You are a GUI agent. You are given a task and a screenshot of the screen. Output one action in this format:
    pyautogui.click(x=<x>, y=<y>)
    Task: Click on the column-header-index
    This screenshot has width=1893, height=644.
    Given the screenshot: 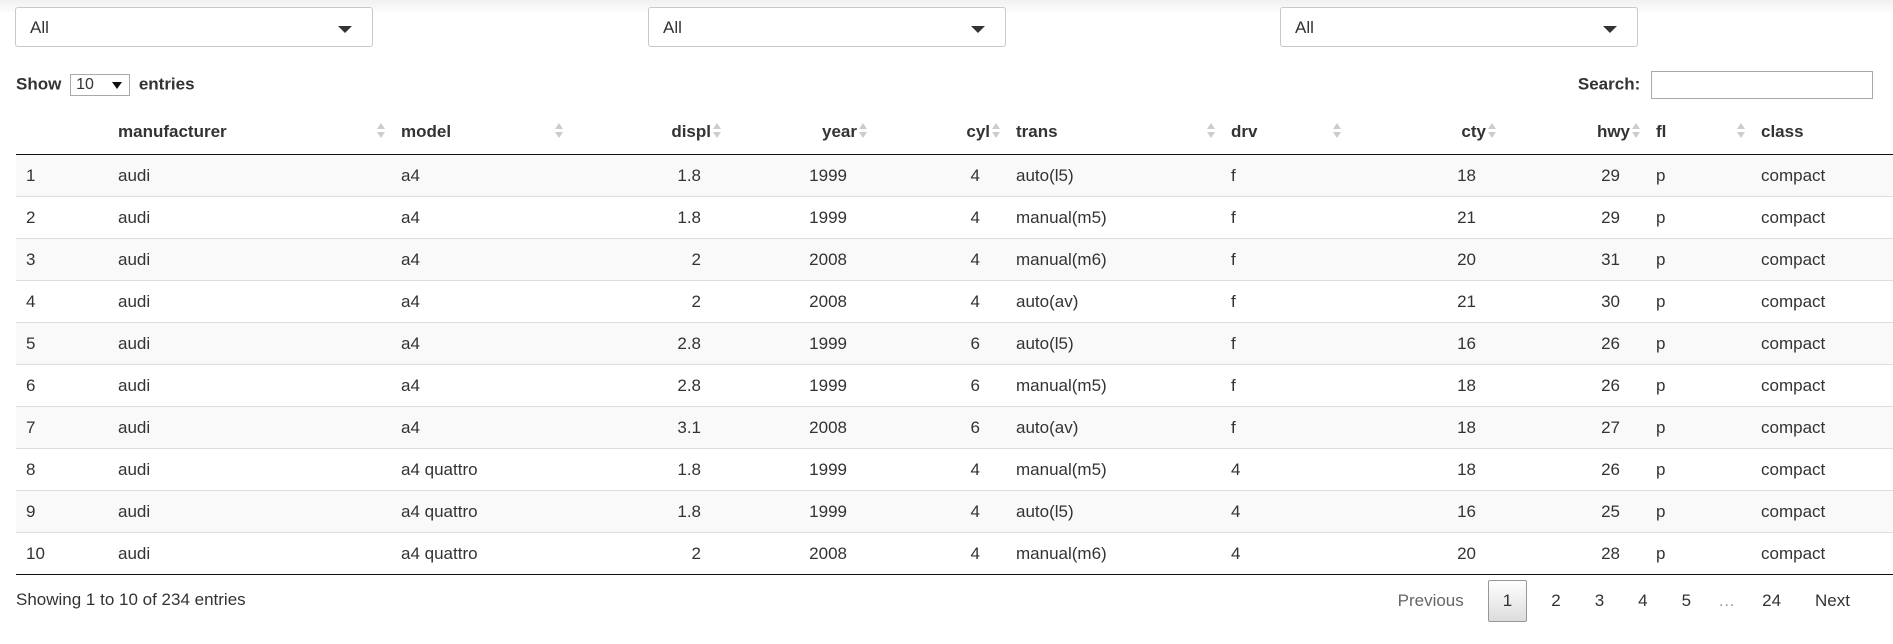 What is the action you would take?
    pyautogui.click(x=62, y=132)
    